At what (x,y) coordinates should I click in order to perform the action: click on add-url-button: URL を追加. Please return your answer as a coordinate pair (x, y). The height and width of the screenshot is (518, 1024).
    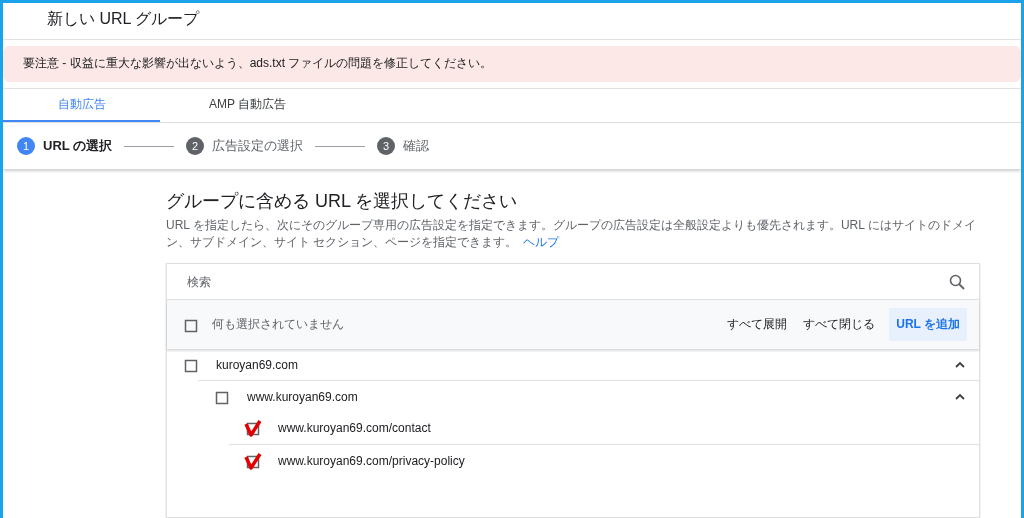
    Looking at the image, I should click on (928, 324).